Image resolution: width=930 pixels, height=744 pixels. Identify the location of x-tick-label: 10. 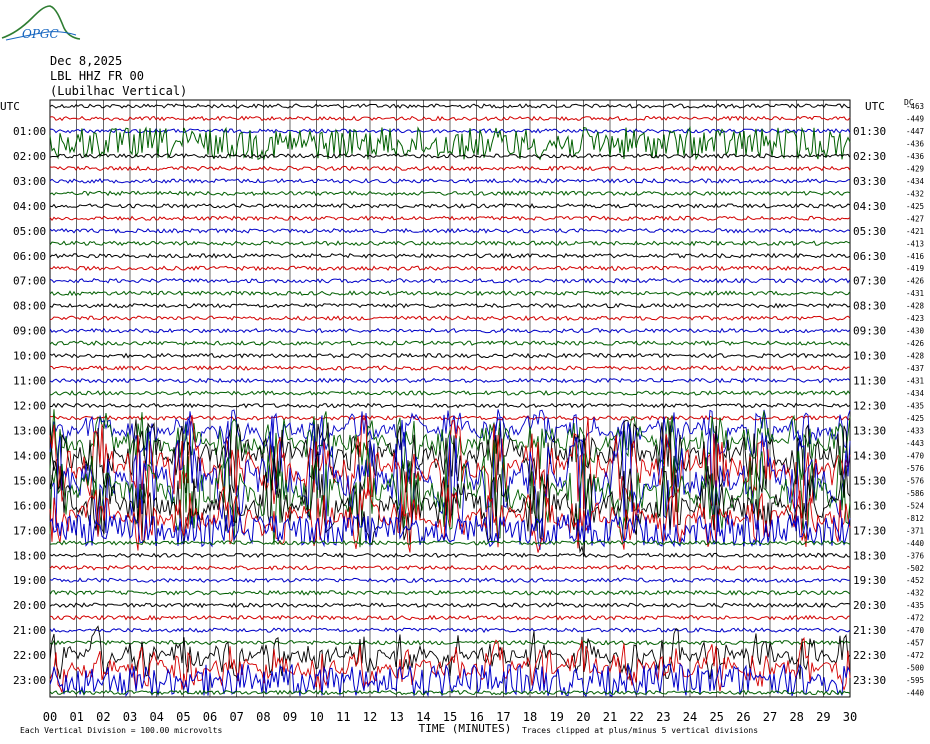
(316, 717).